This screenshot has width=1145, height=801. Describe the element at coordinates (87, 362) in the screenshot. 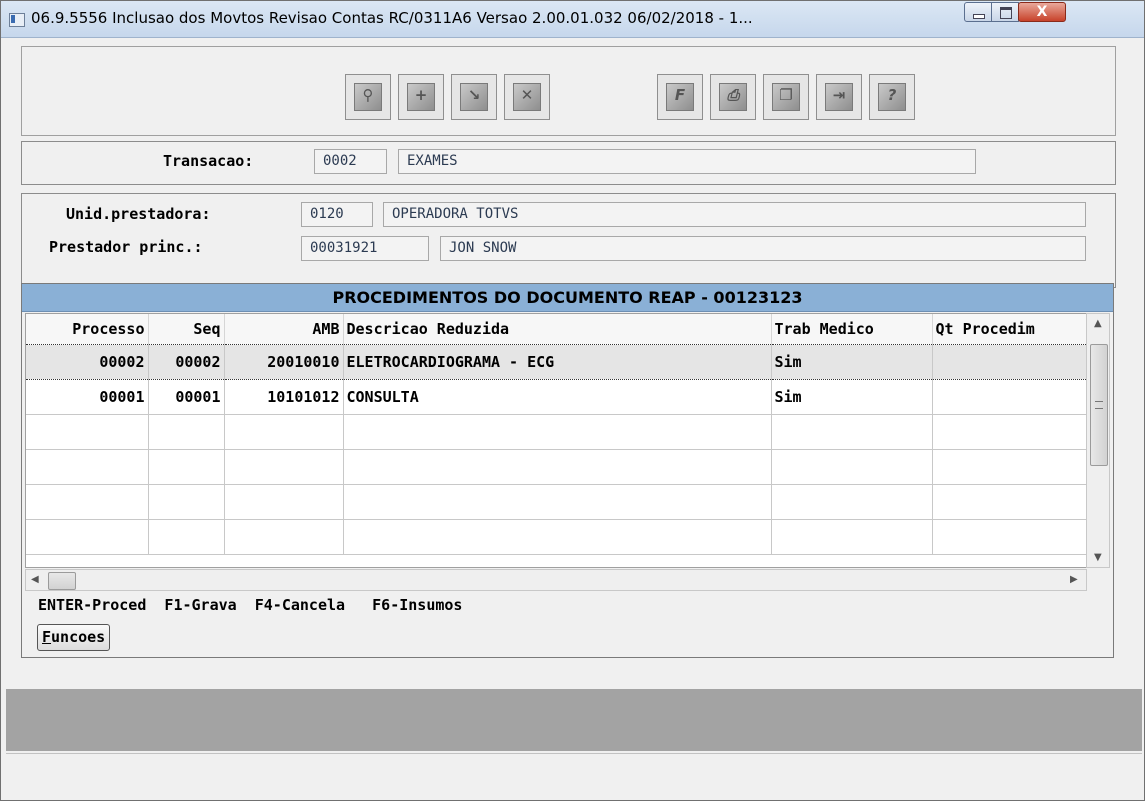

I see `cell-processo: 00002` at that location.